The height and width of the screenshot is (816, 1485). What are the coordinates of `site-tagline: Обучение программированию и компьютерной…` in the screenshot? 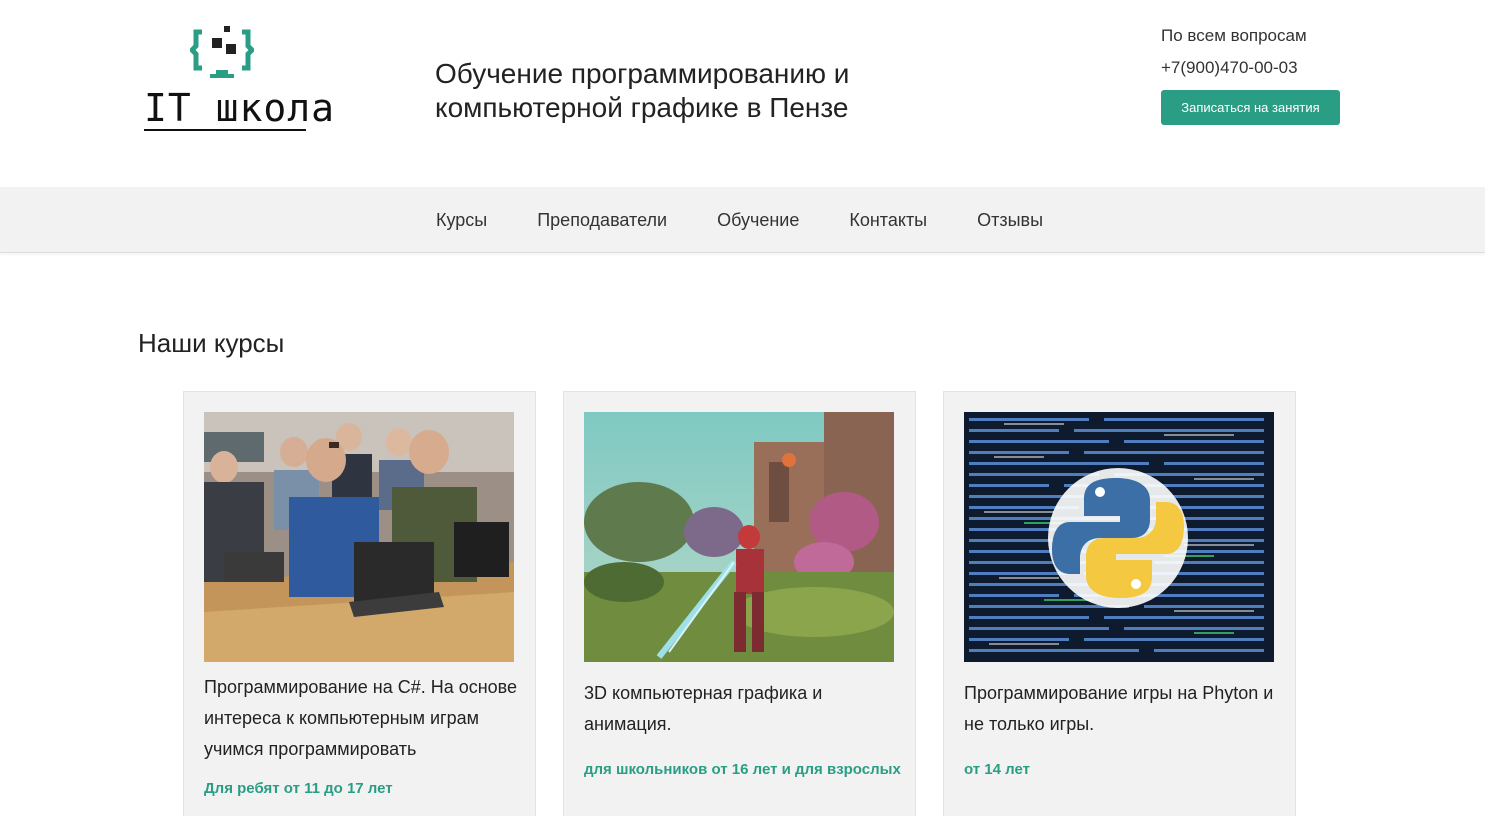 It's located at (642, 90).